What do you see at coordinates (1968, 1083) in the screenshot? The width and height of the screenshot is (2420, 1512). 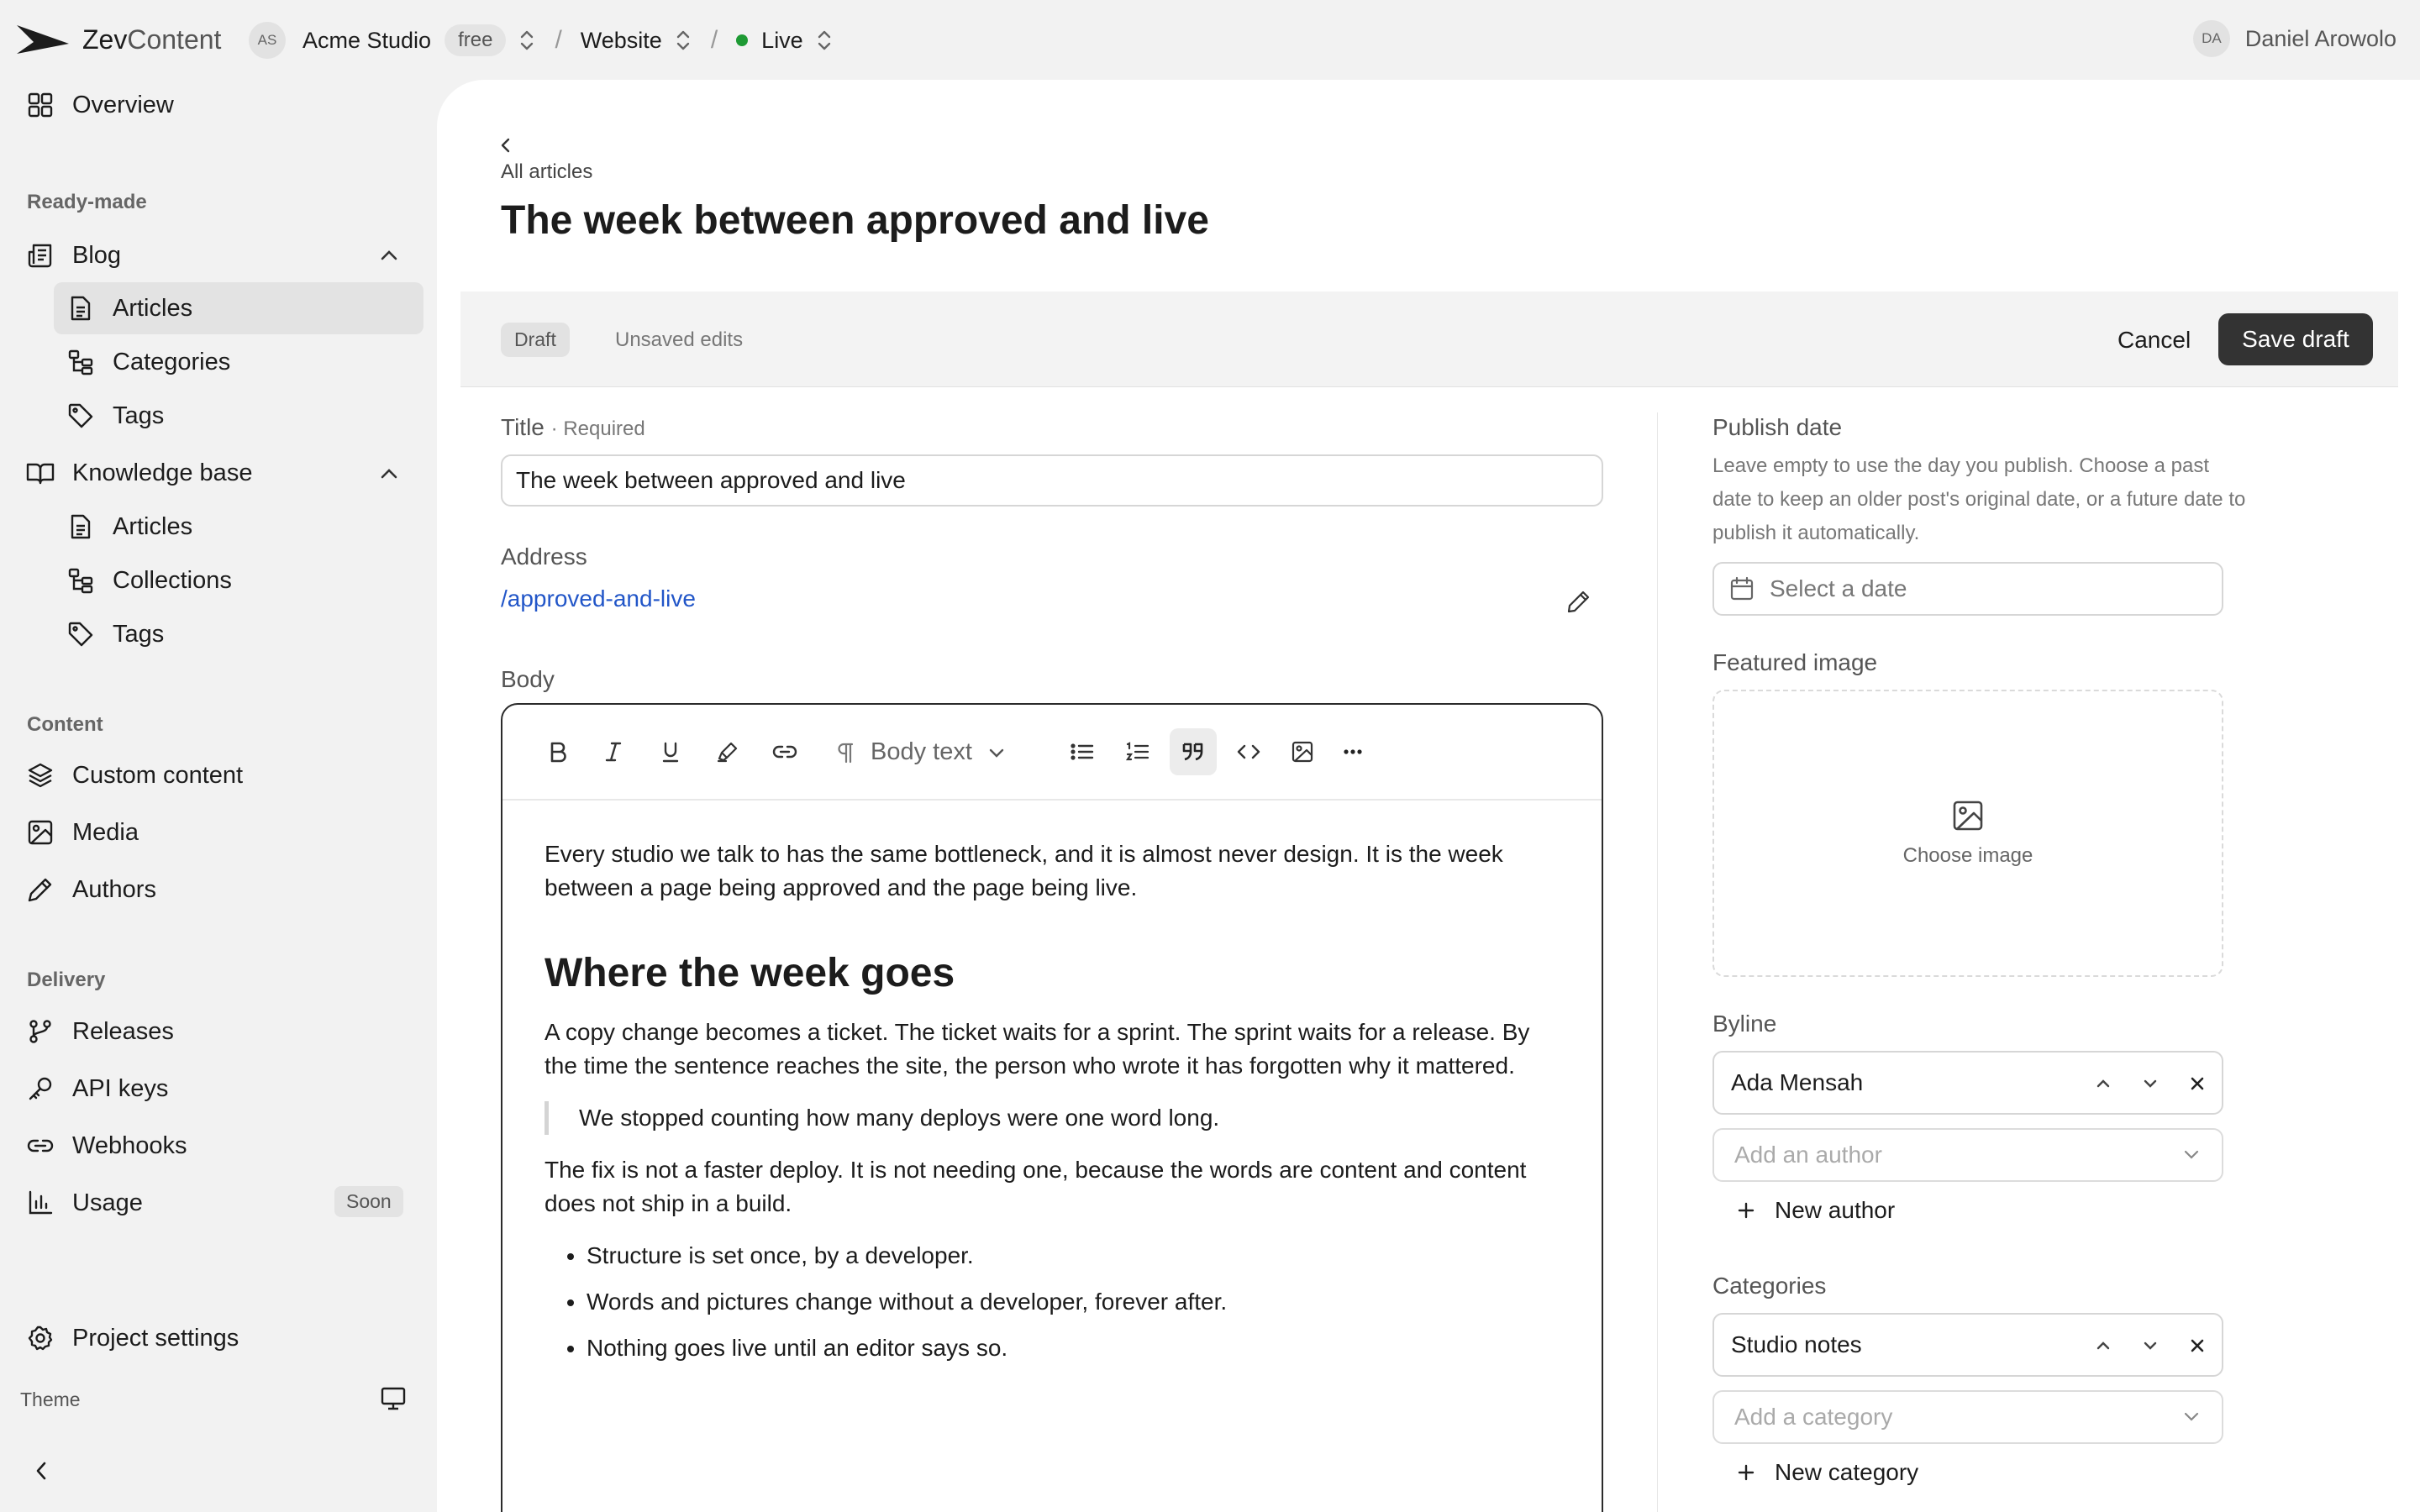 I see `byline-selected-item: Ada Mensah` at bounding box center [1968, 1083].